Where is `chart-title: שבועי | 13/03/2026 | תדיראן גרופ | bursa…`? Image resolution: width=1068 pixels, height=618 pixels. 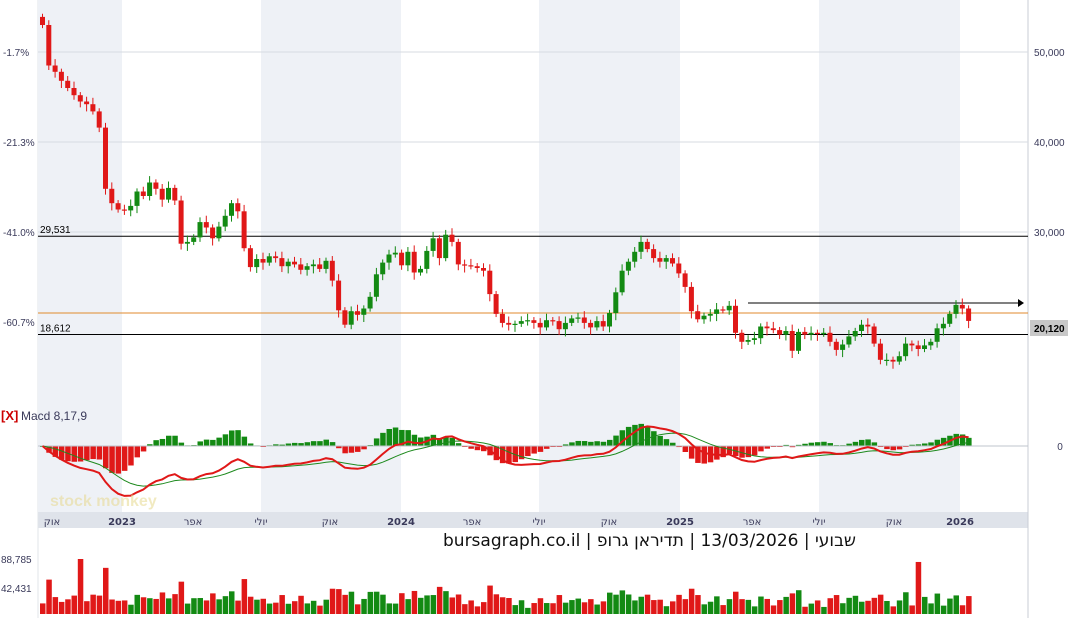
chart-title: שבועי | 13/03/2026 | תדיראן גרופ | bursa… is located at coordinates (649, 541).